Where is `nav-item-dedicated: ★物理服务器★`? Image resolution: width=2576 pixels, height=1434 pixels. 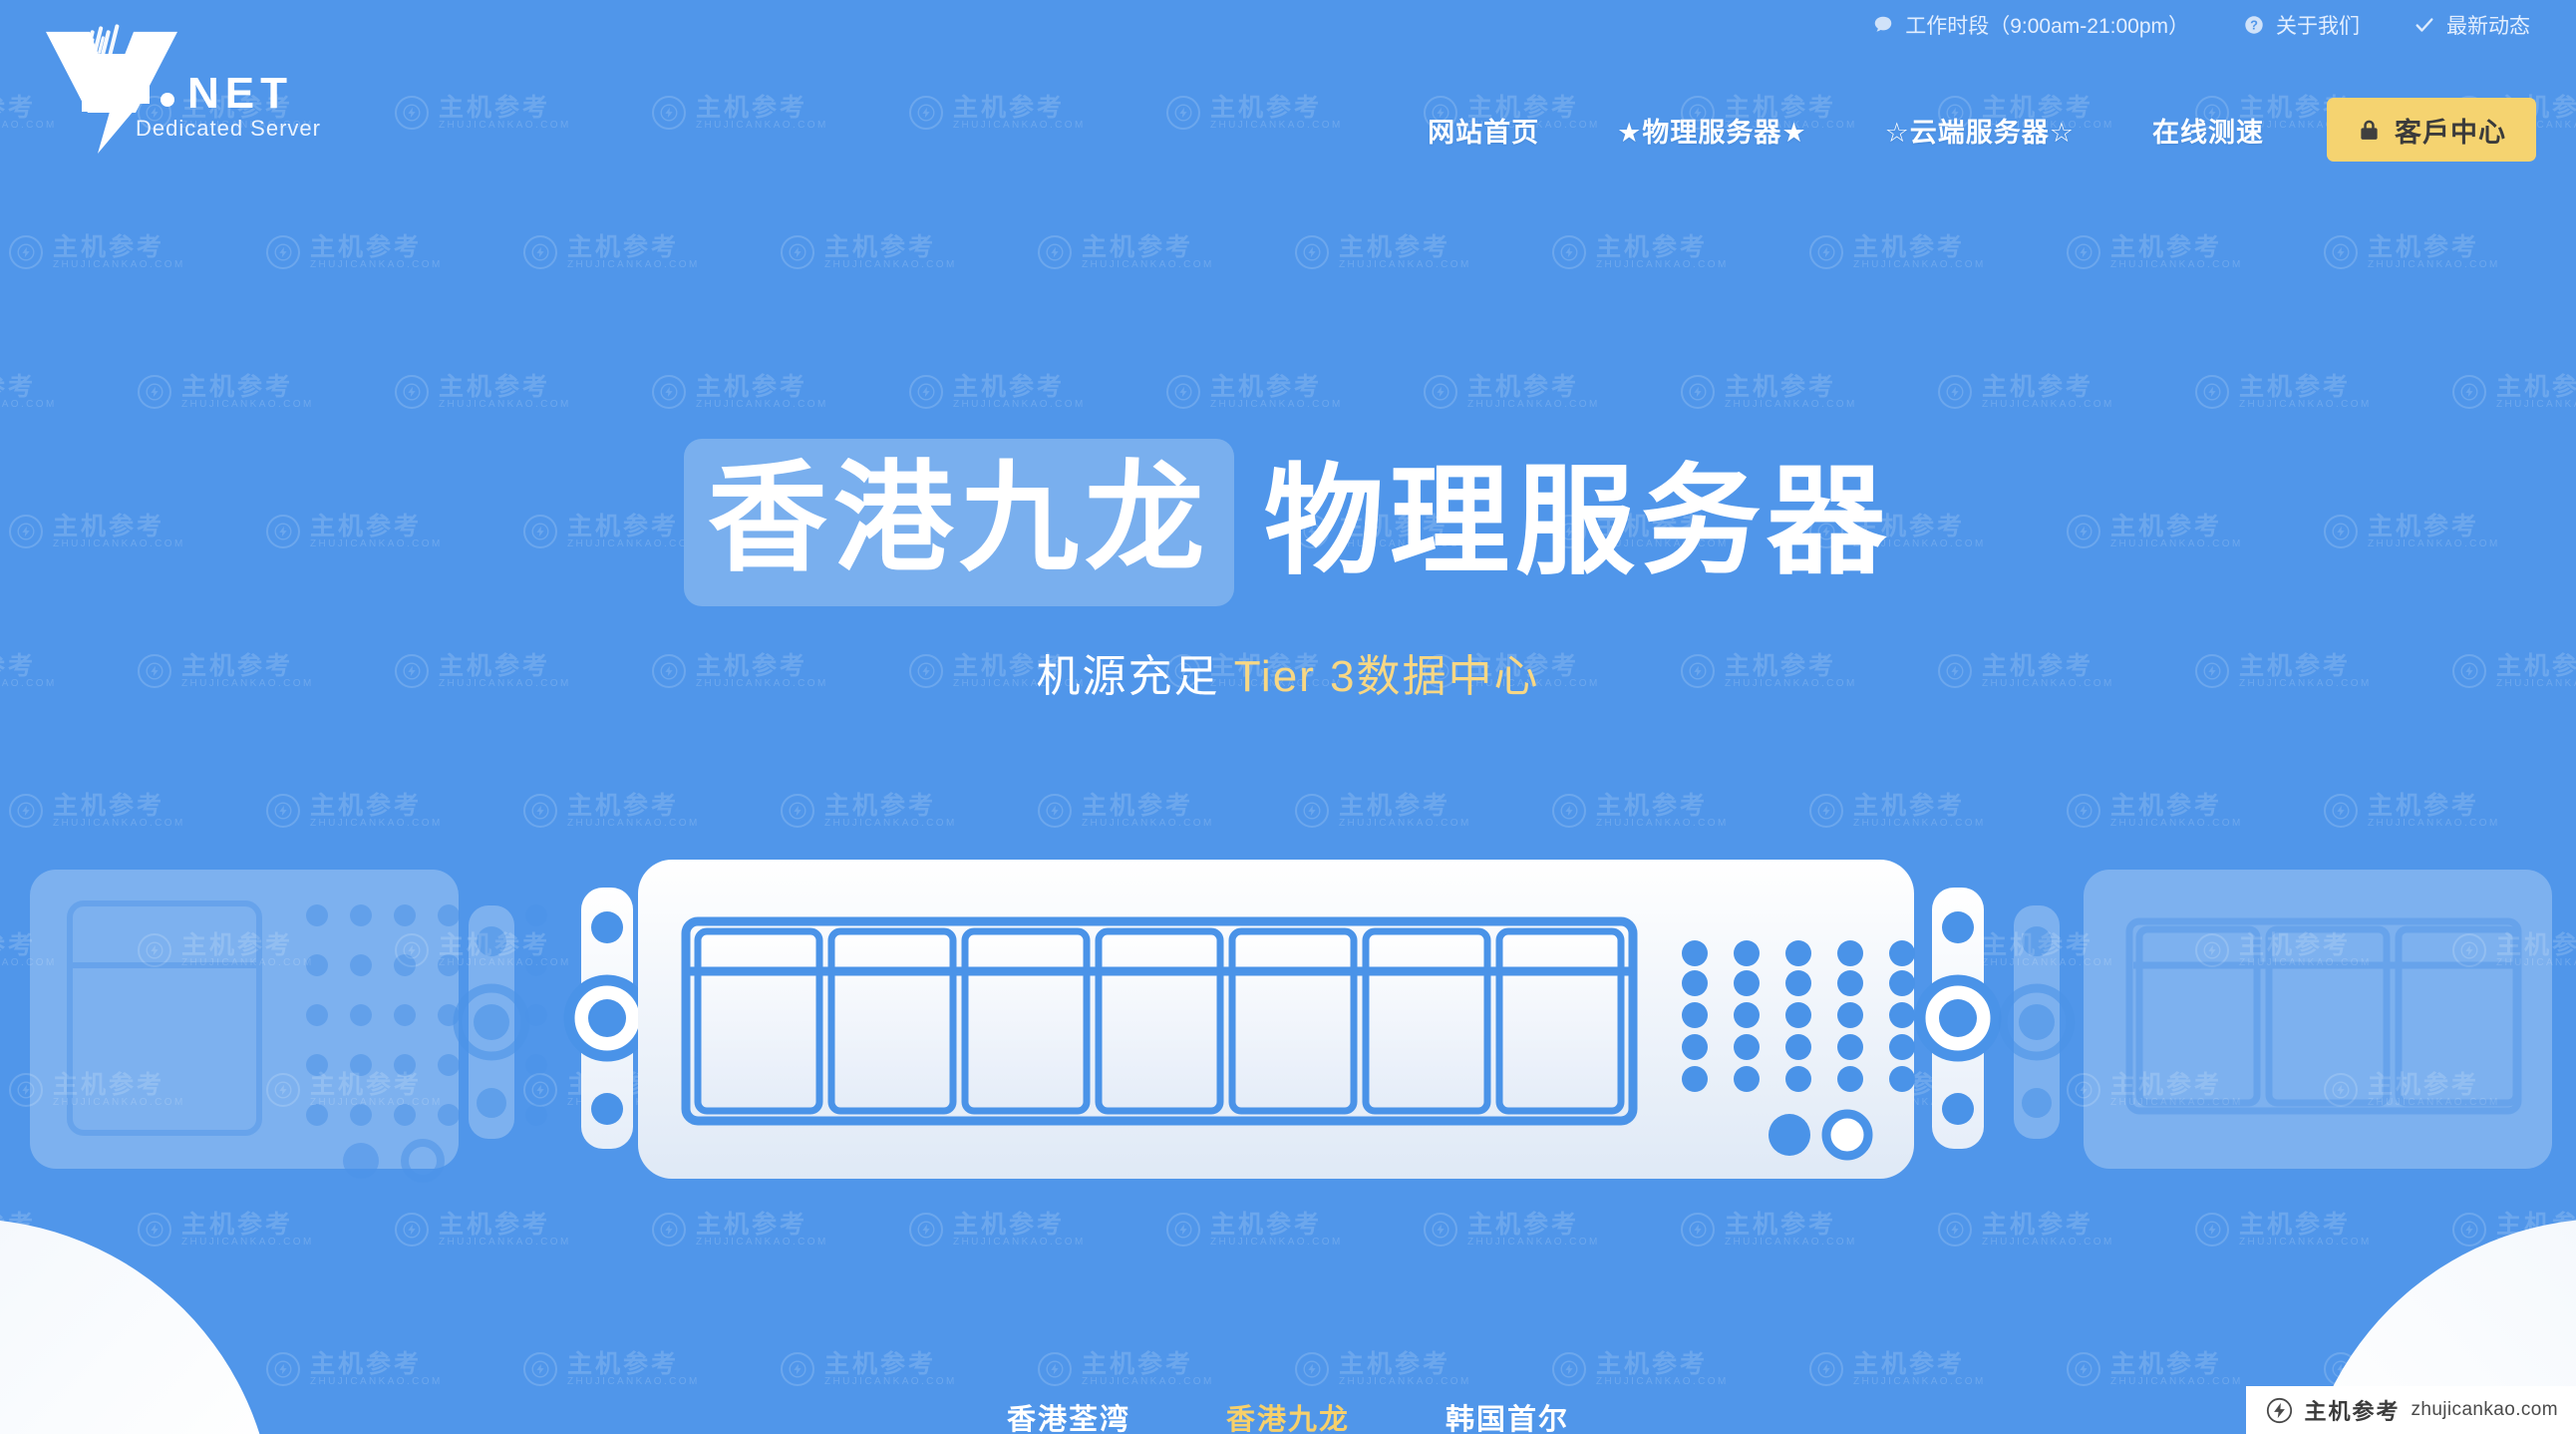
nav-item-dedicated: ★物理服务器★ is located at coordinates (1711, 130).